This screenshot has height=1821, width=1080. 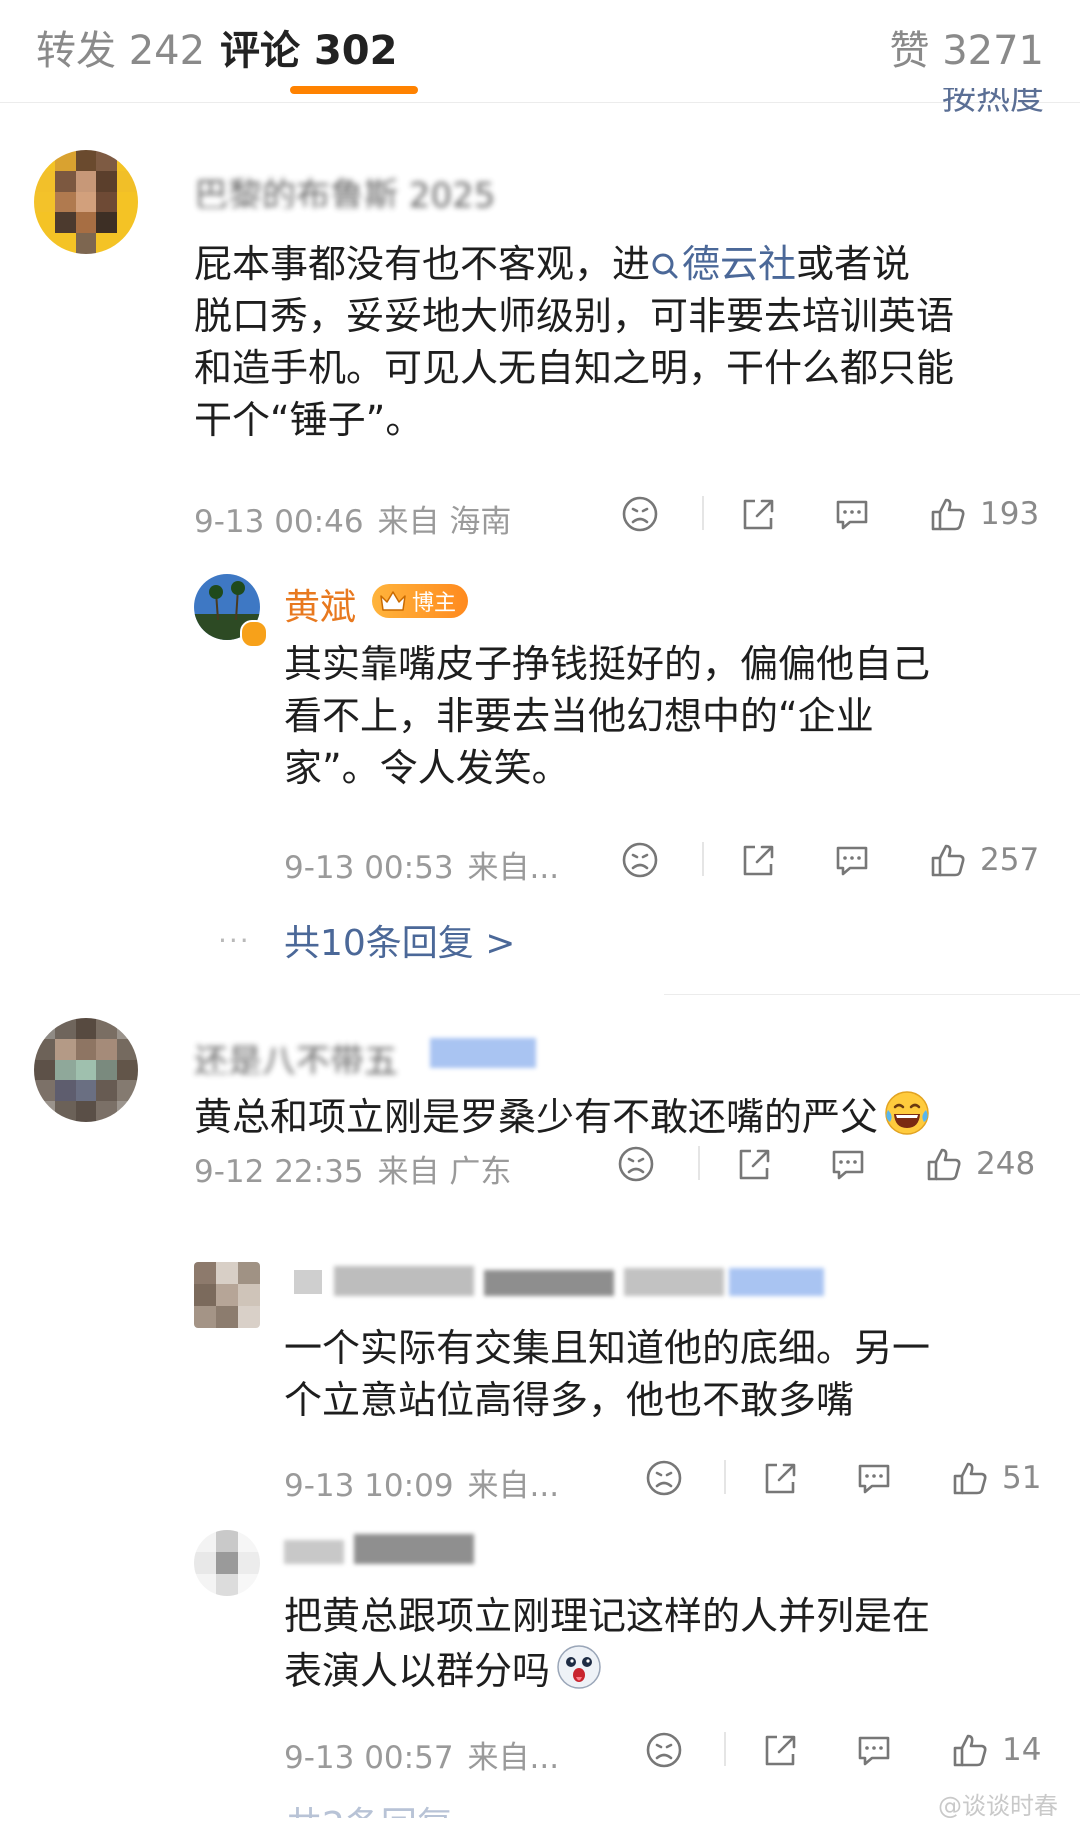 What do you see at coordinates (308, 47) in the screenshot?
I see `tab-comments: 评论 302` at bounding box center [308, 47].